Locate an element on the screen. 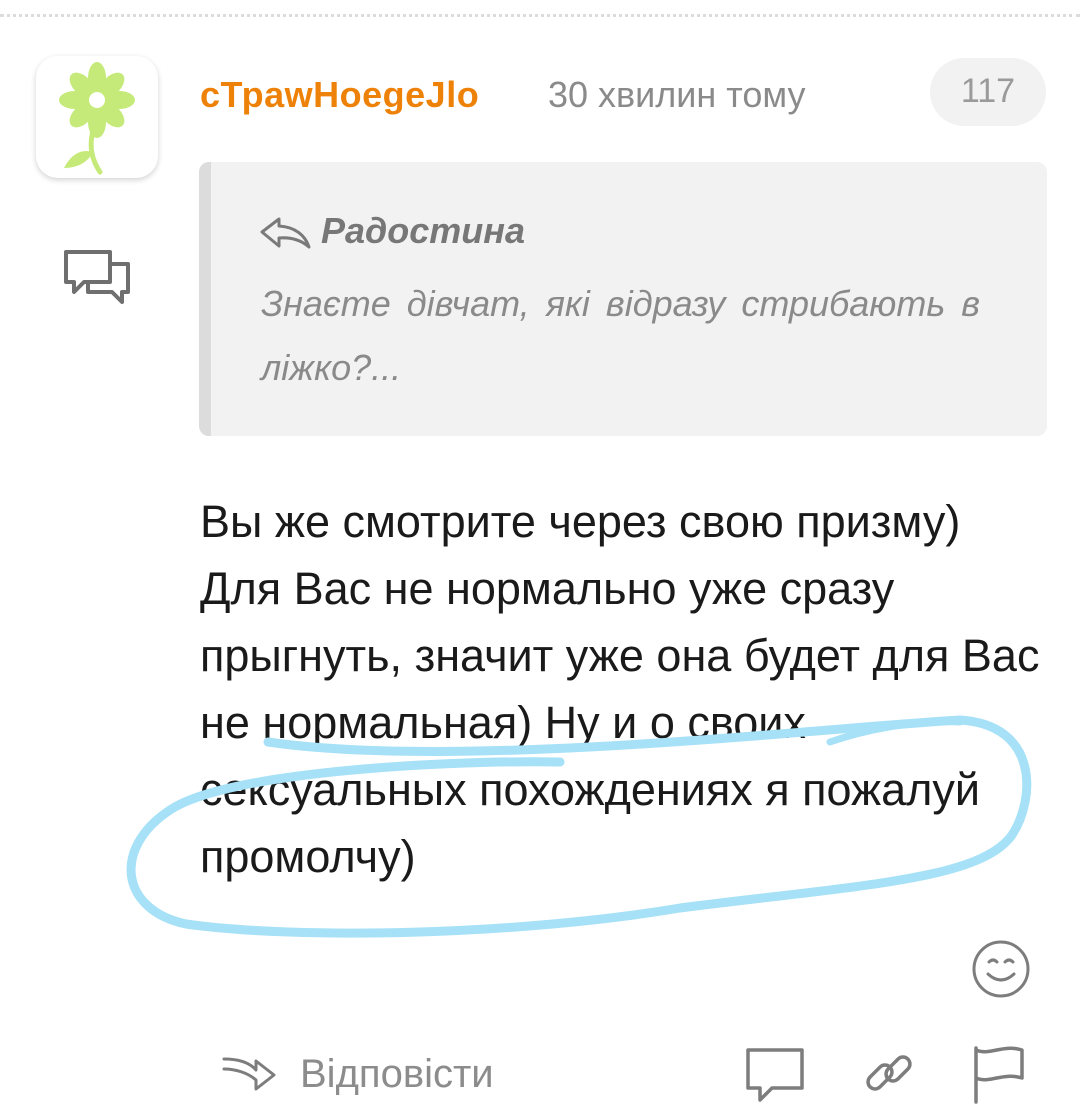 This screenshot has height=1109, width=1080. author-name: сТрawHoegeJlo is located at coordinates (339, 95).